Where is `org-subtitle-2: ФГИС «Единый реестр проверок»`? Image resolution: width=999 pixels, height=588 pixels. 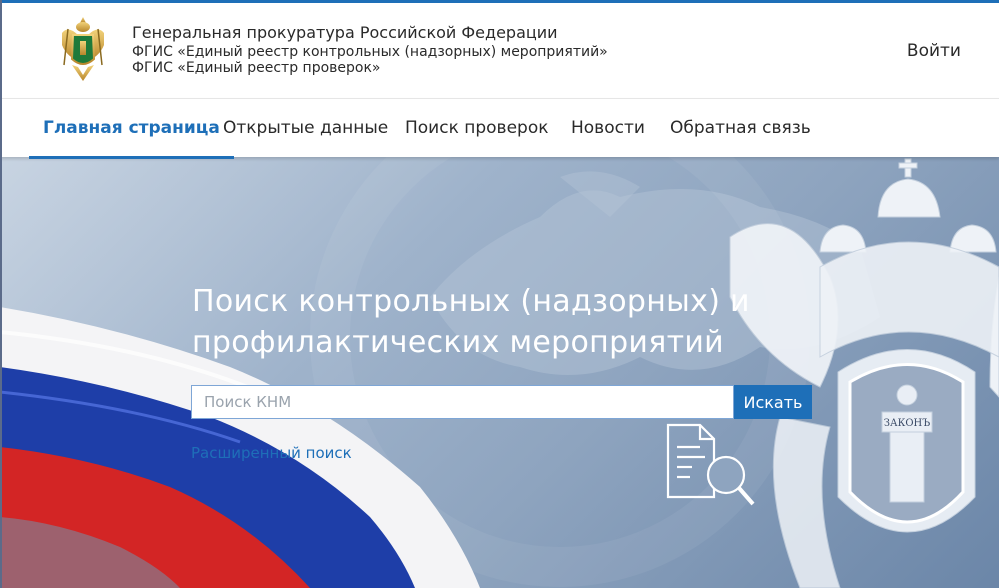
org-subtitle-2: ФГИС «Единый реестр проверок» is located at coordinates (256, 68).